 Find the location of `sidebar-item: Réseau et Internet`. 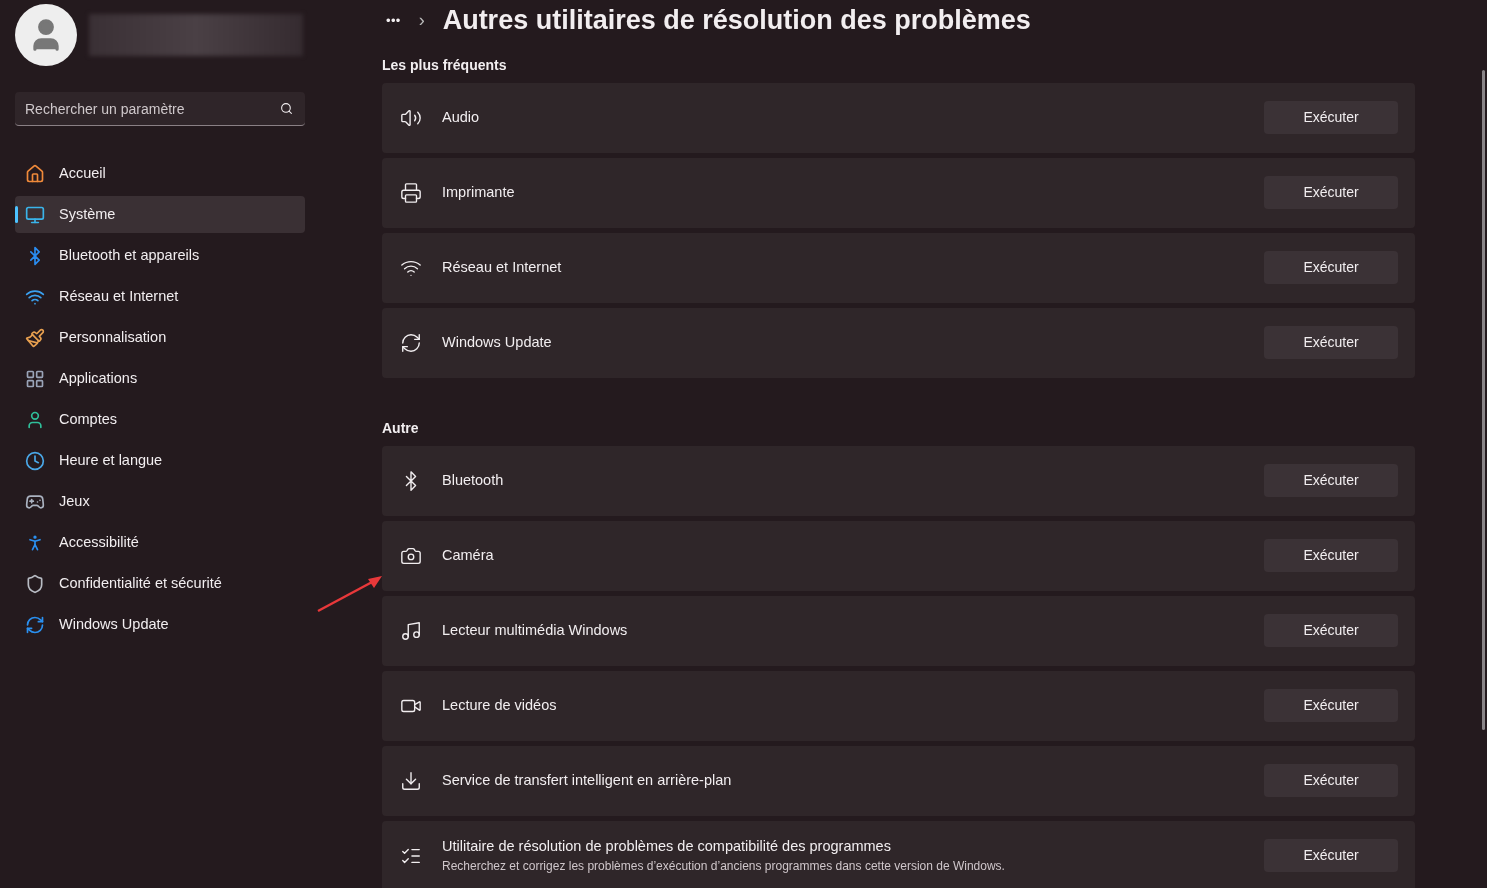

sidebar-item: Réseau et Internet is located at coordinates (160, 296).